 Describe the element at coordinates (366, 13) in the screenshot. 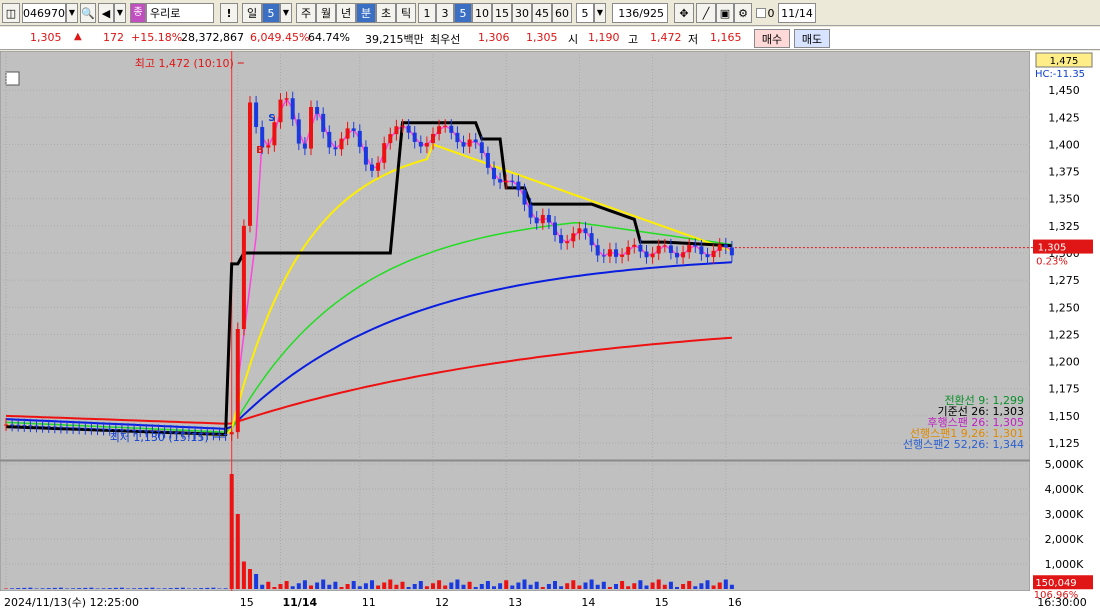

I see `period-min-button: 분` at that location.